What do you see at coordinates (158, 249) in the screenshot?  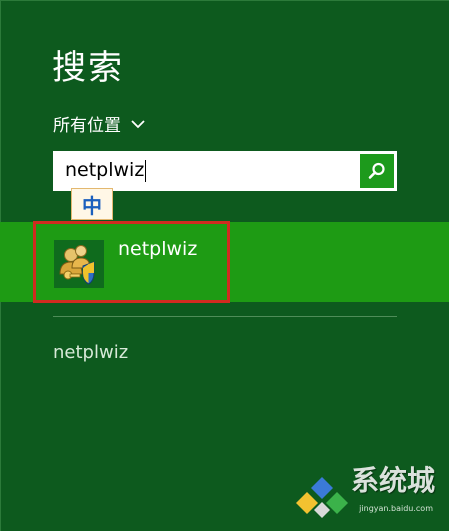 I see `search-result-label: netplwiz` at bounding box center [158, 249].